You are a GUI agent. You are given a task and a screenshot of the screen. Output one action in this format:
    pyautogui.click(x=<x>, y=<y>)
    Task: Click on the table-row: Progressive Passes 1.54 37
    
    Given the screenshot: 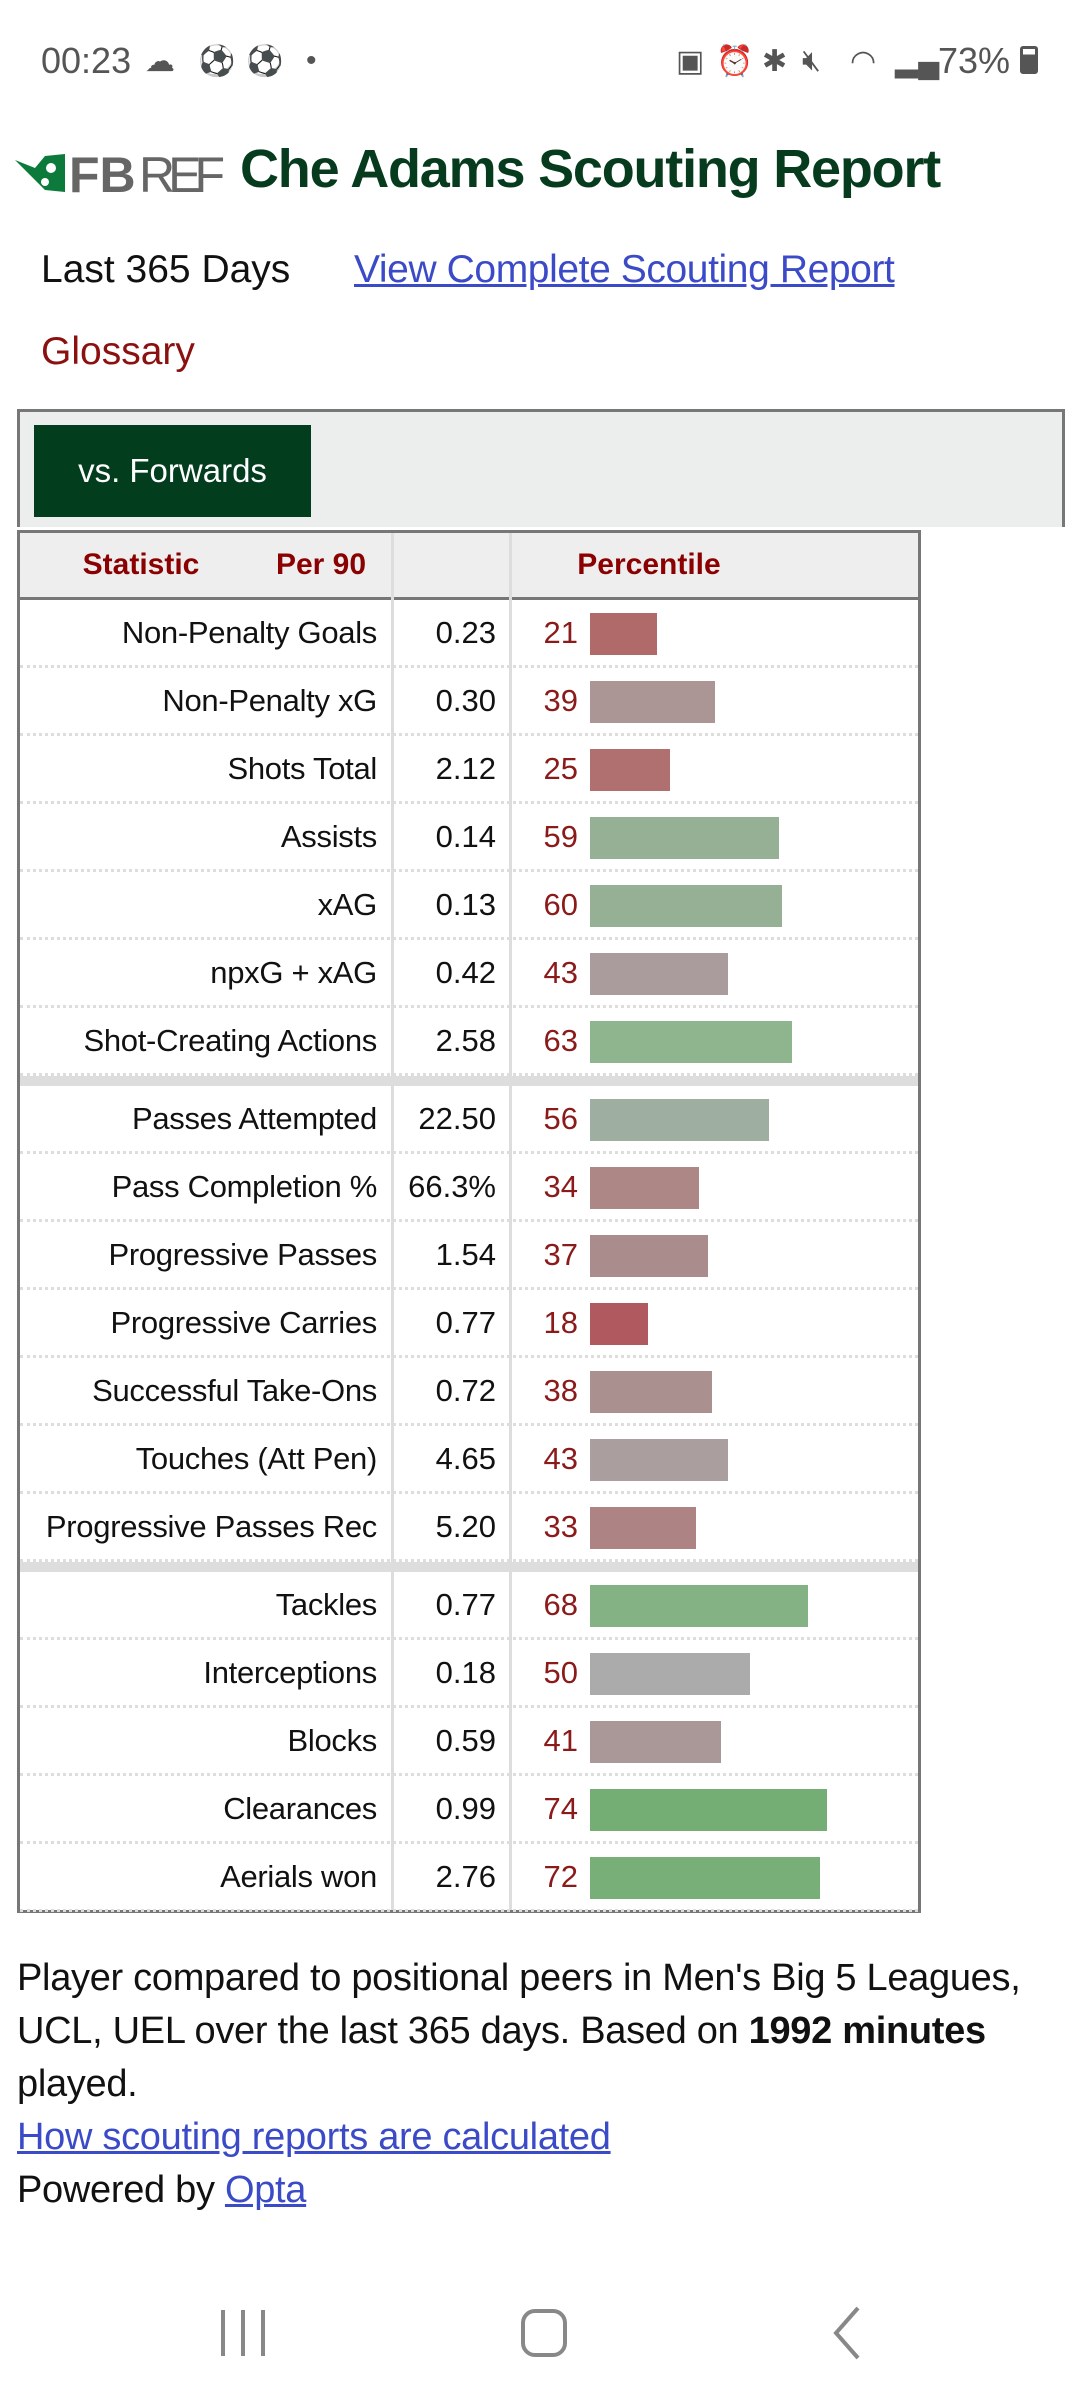 What is the action you would take?
    pyautogui.click(x=469, y=1256)
    